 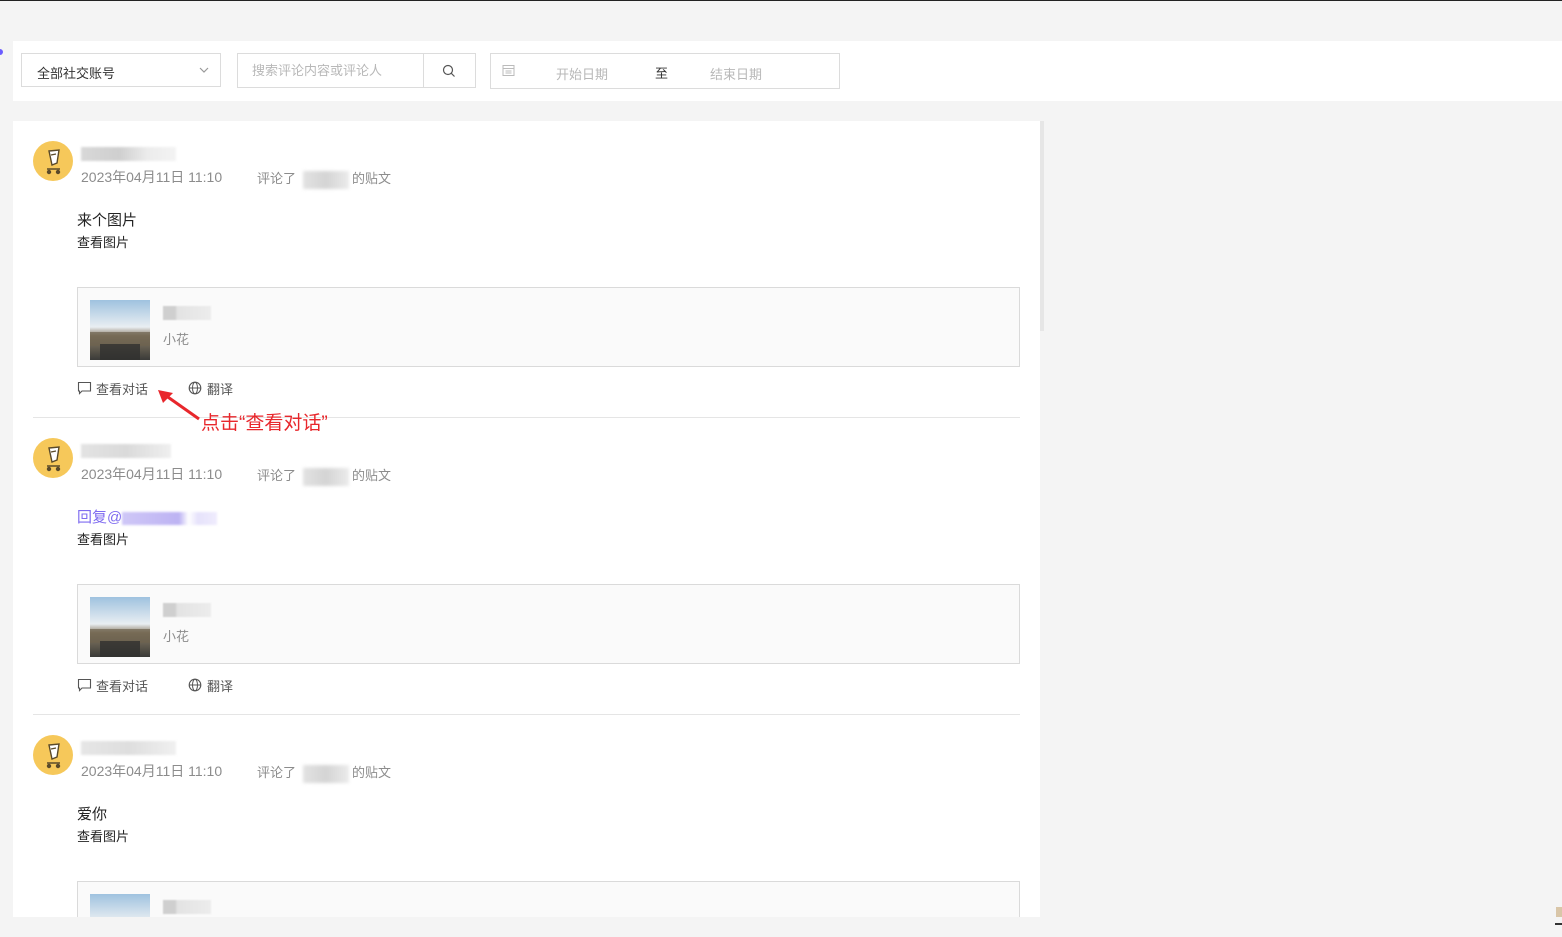 I want to click on filter-bar: 全部社交账号 开始日期 至 结束日期, so click(x=787, y=71).